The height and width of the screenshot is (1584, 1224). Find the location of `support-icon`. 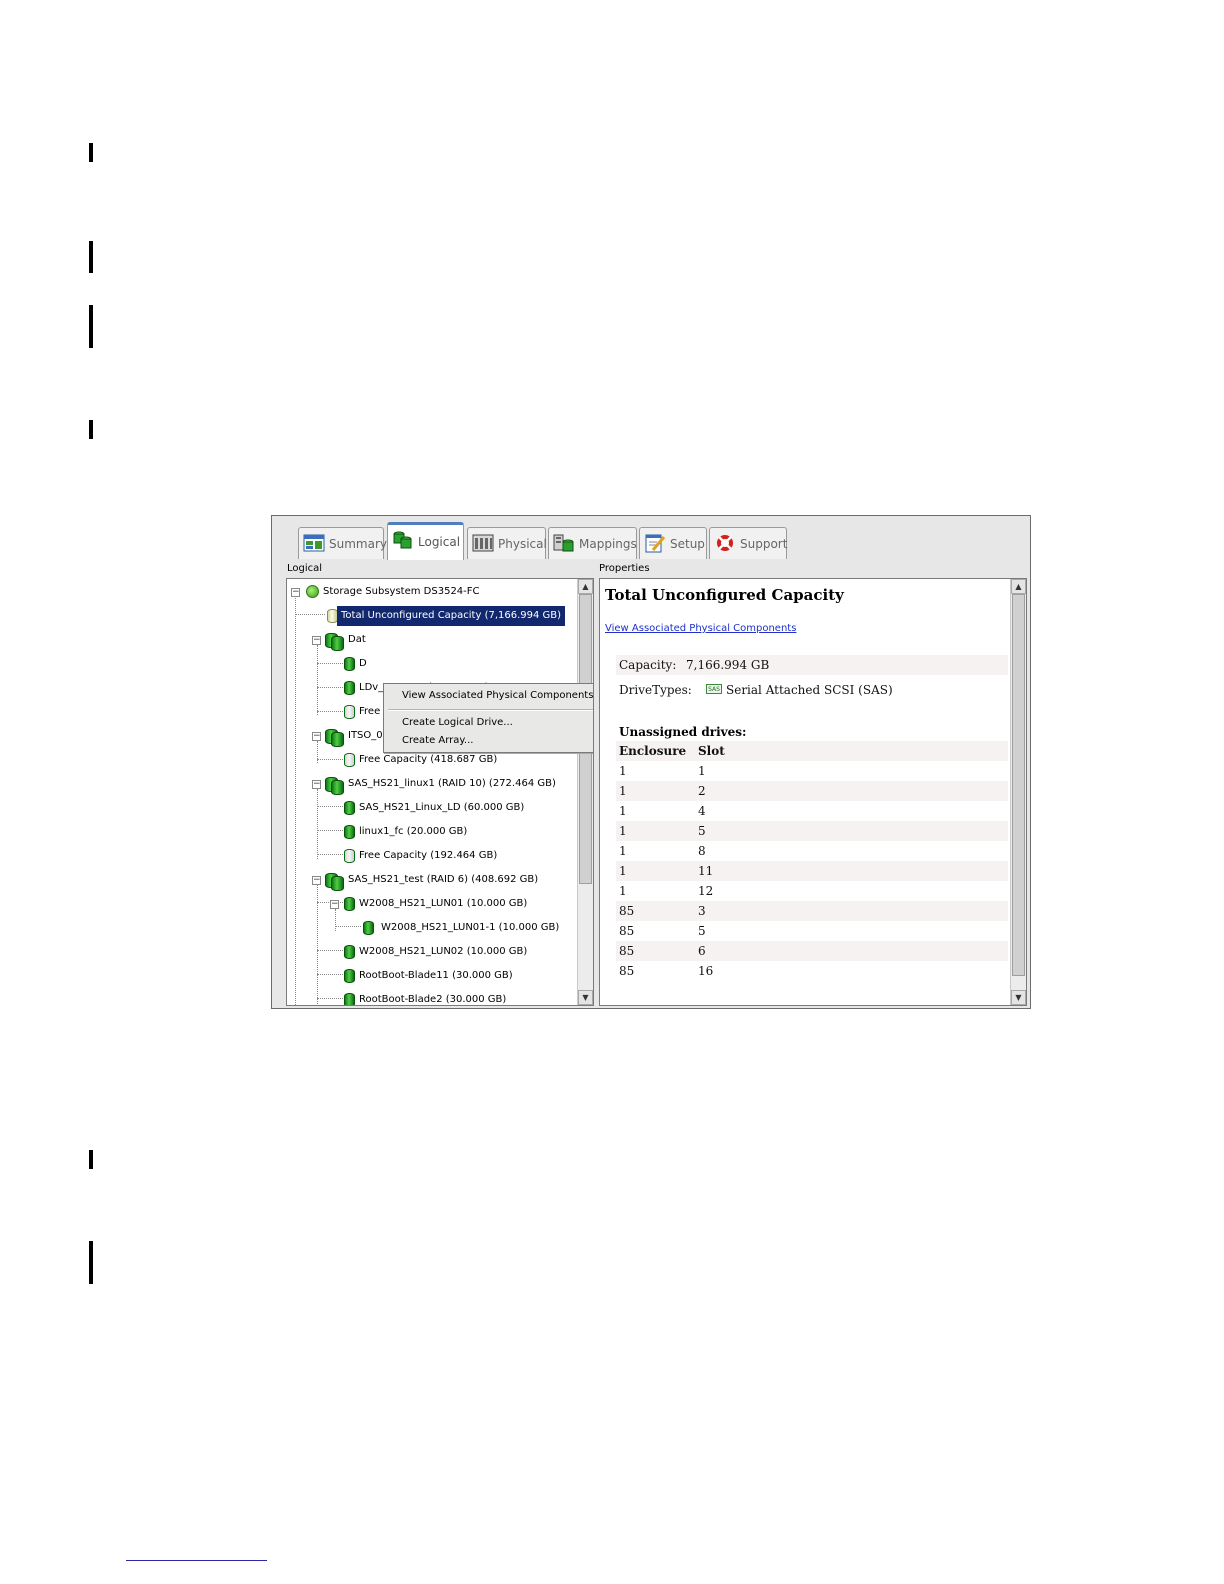

support-icon is located at coordinates (725, 543).